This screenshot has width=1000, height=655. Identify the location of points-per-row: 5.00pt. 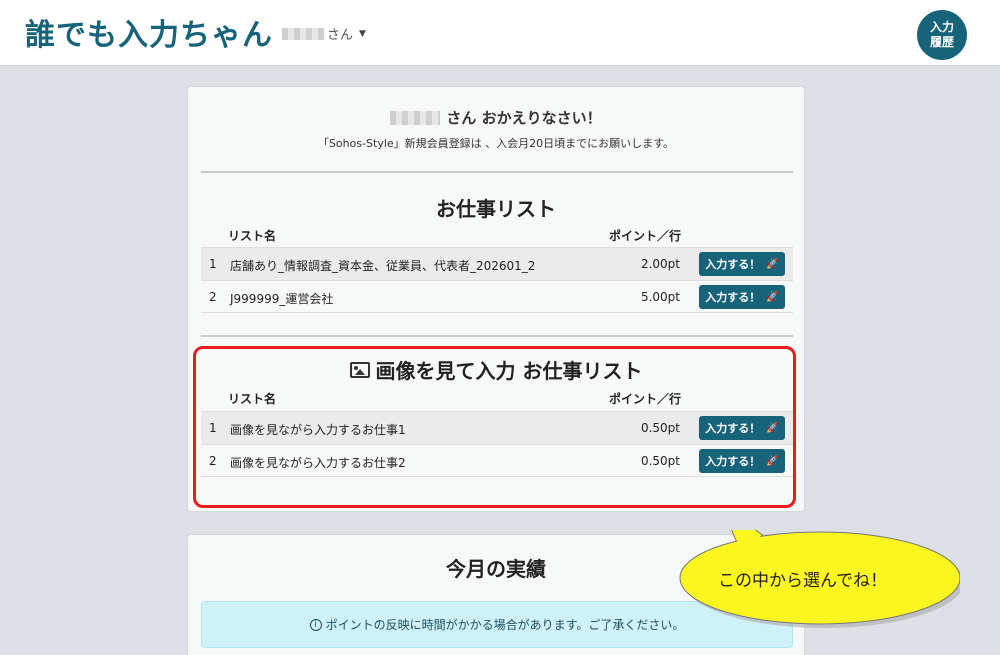
(660, 297).